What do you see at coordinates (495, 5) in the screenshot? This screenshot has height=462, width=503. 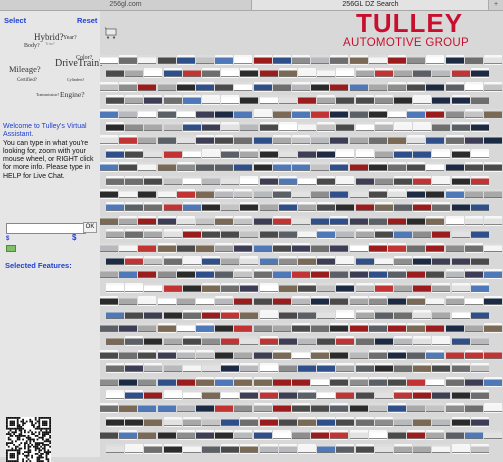 I see `new-tab-button: +` at bounding box center [495, 5].